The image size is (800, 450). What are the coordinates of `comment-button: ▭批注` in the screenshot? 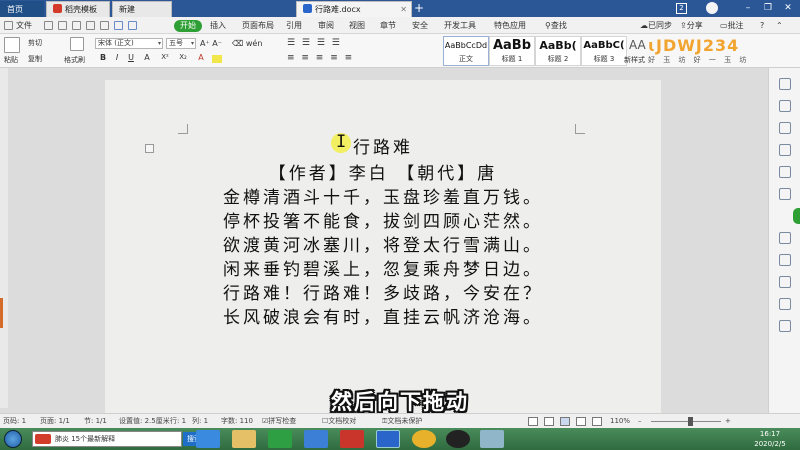 It's located at (732, 25).